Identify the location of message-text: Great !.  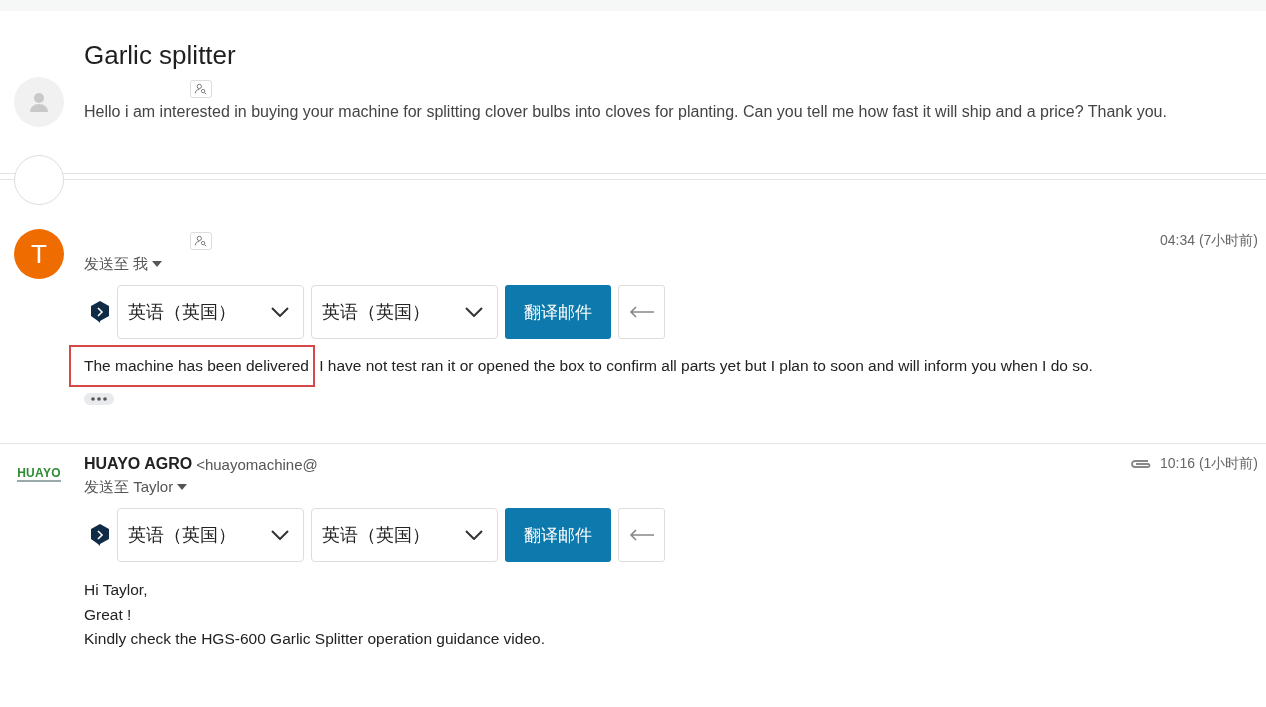
(108, 614).